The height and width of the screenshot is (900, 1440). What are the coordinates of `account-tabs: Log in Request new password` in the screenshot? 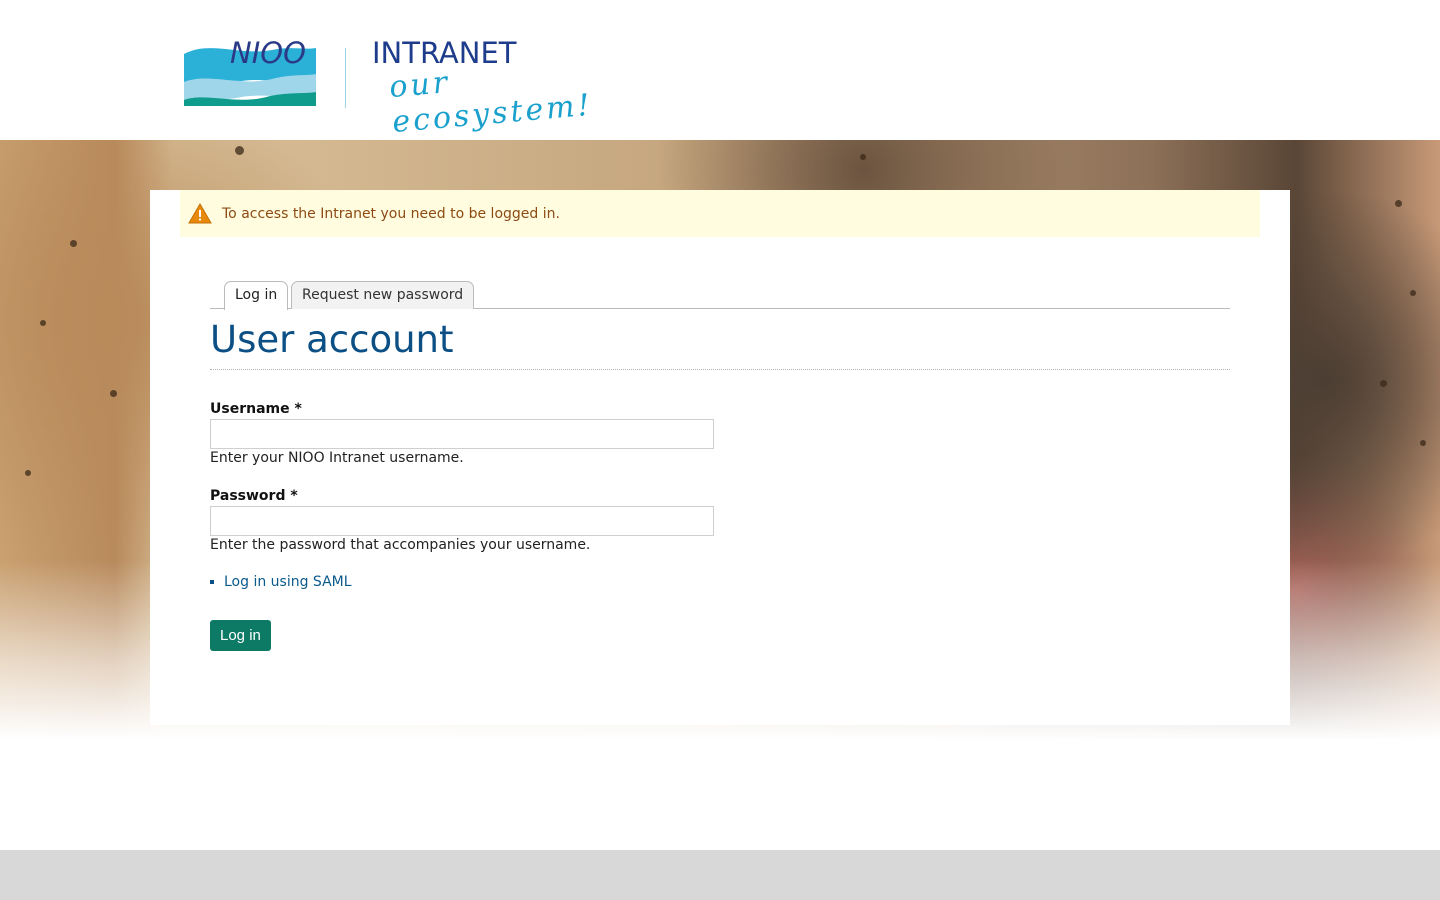 It's located at (720, 295).